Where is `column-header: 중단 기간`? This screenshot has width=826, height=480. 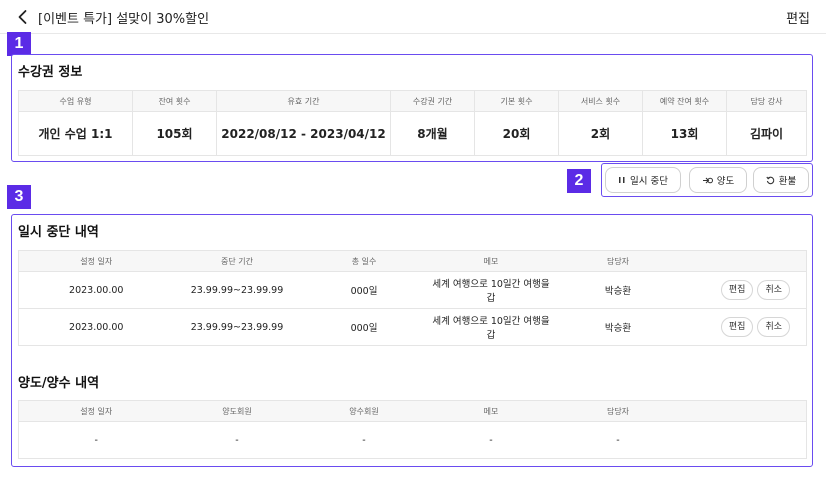
column-header: 중단 기간 is located at coordinates (237, 261).